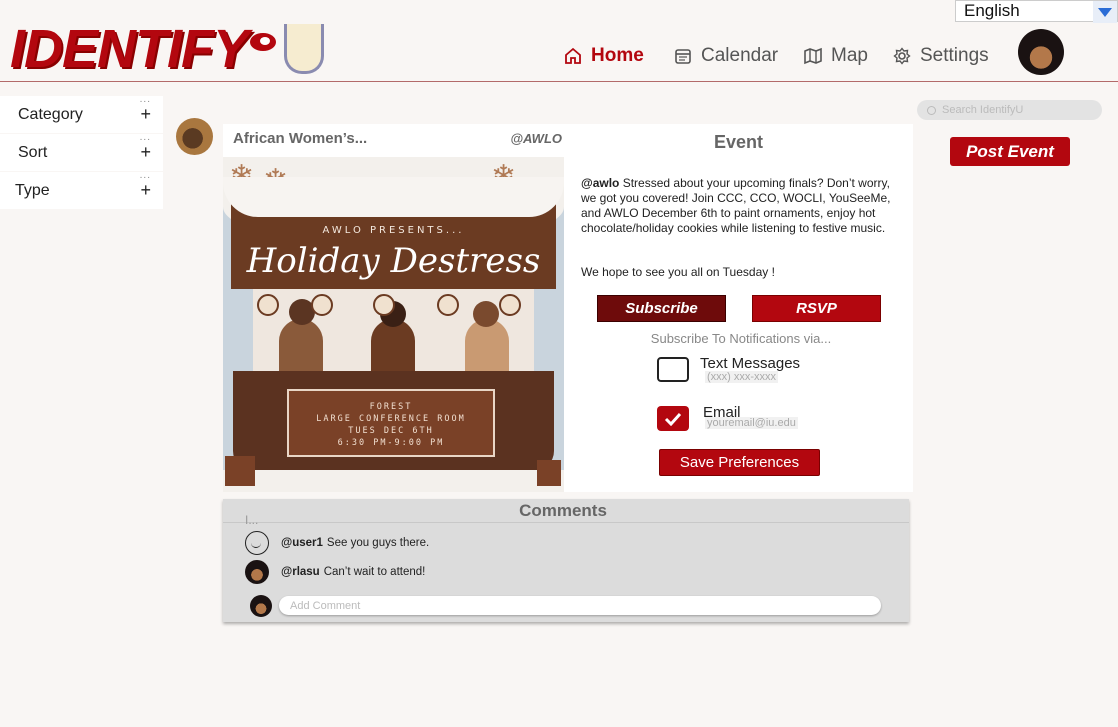  Describe the element at coordinates (1041, 52) in the screenshot. I see `user-avatar` at that location.